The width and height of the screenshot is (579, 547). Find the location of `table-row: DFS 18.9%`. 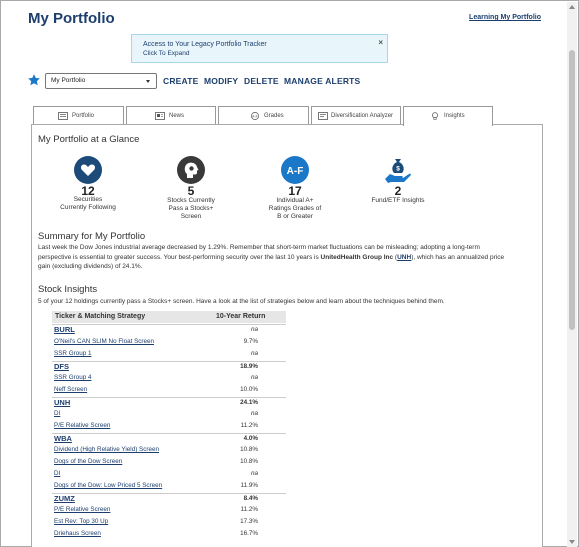

table-row: DFS 18.9% is located at coordinates (169, 366).